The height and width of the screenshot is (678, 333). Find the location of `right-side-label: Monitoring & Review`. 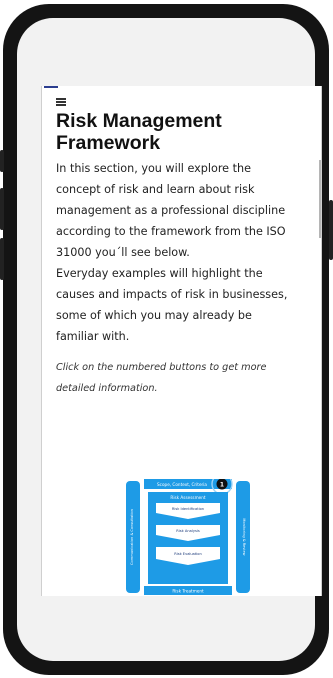

right-side-label: Monitoring & Review is located at coordinates (244, 536).